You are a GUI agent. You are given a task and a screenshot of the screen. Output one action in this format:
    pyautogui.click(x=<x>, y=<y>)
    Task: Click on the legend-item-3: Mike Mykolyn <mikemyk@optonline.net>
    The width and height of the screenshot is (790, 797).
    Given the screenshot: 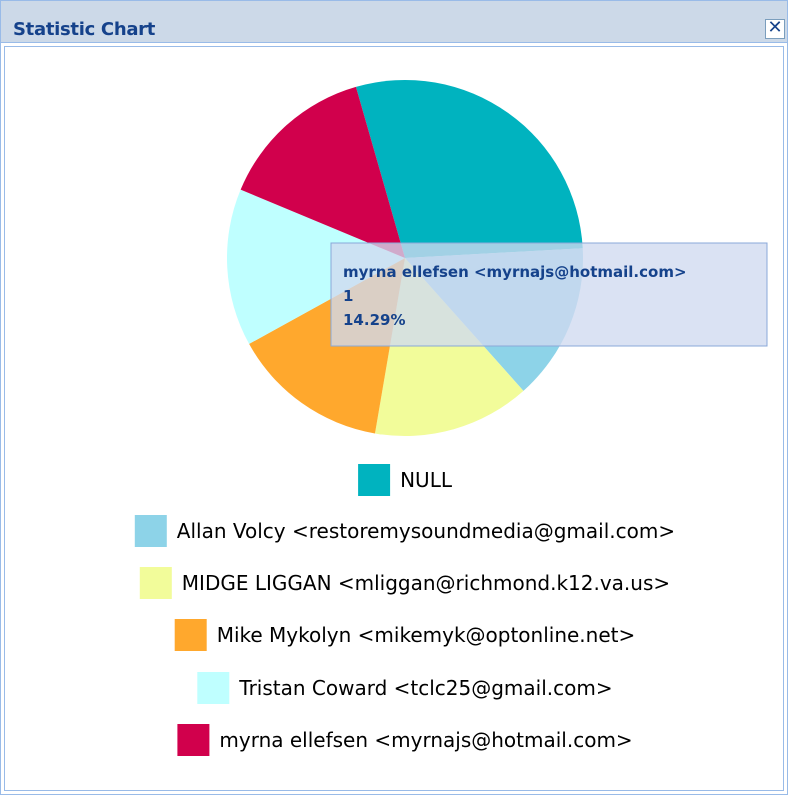 What is the action you would take?
    pyautogui.click(x=405, y=635)
    